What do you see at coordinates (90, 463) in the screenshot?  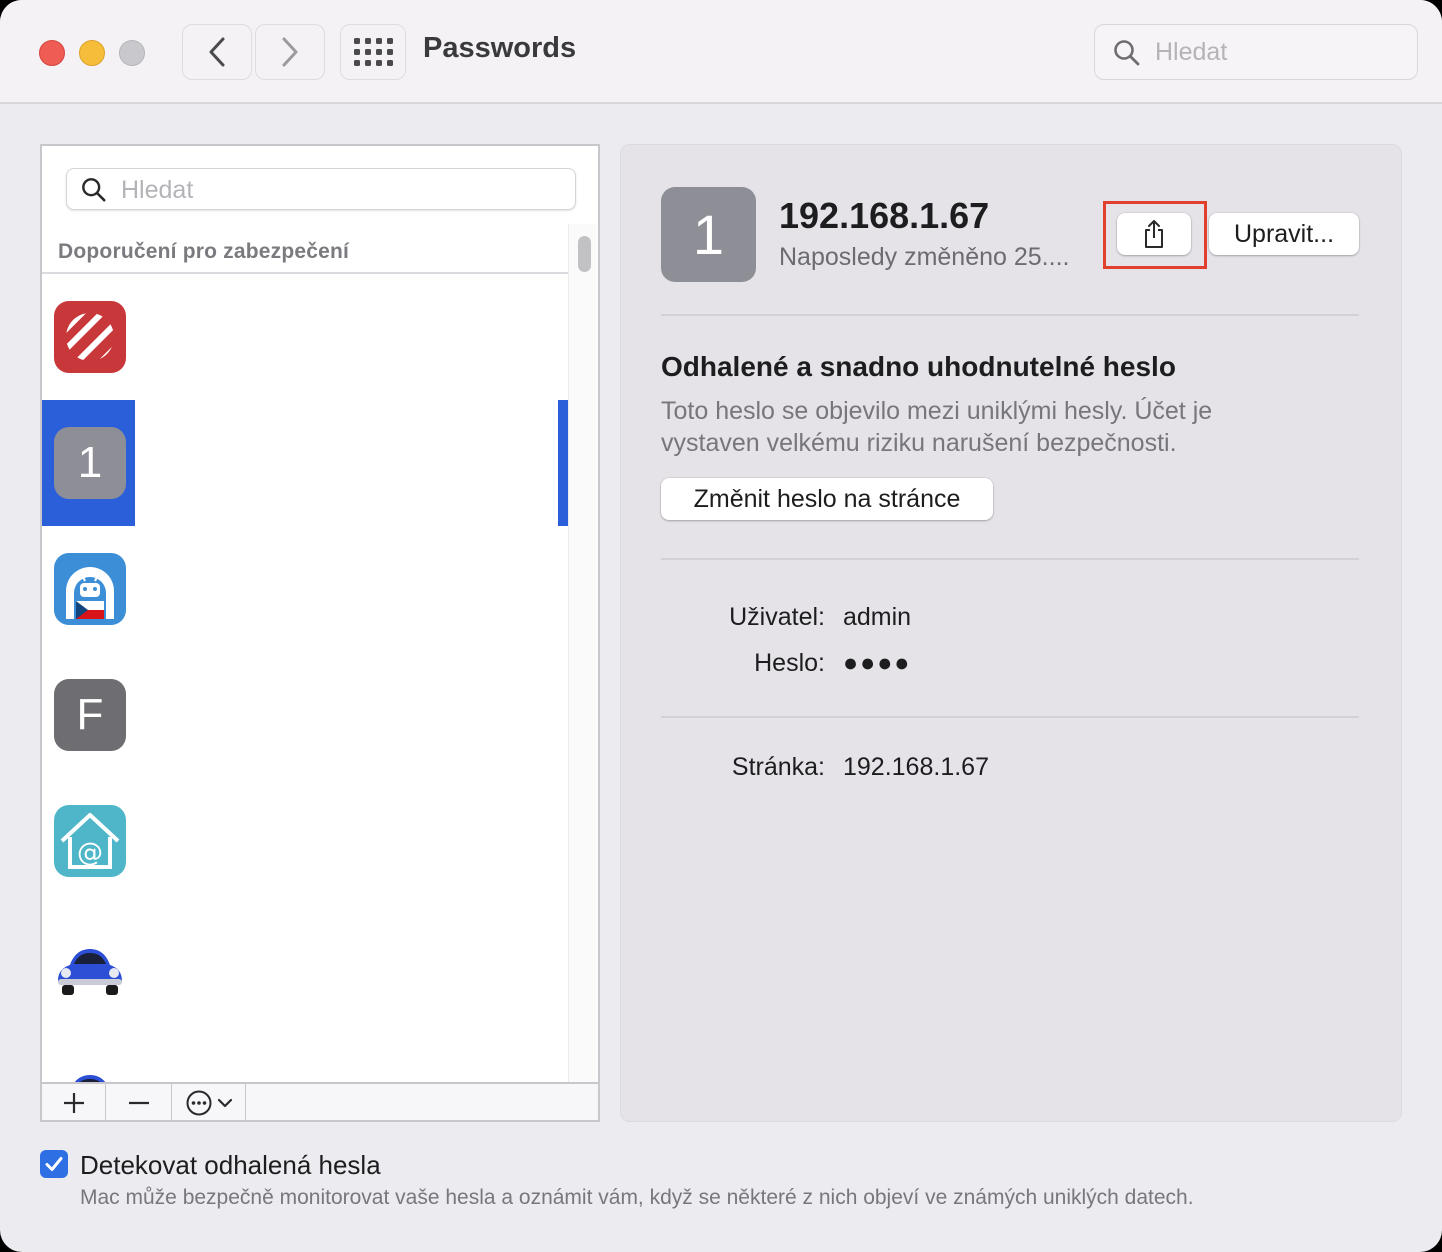 I see `letter-1-icon: 1` at bounding box center [90, 463].